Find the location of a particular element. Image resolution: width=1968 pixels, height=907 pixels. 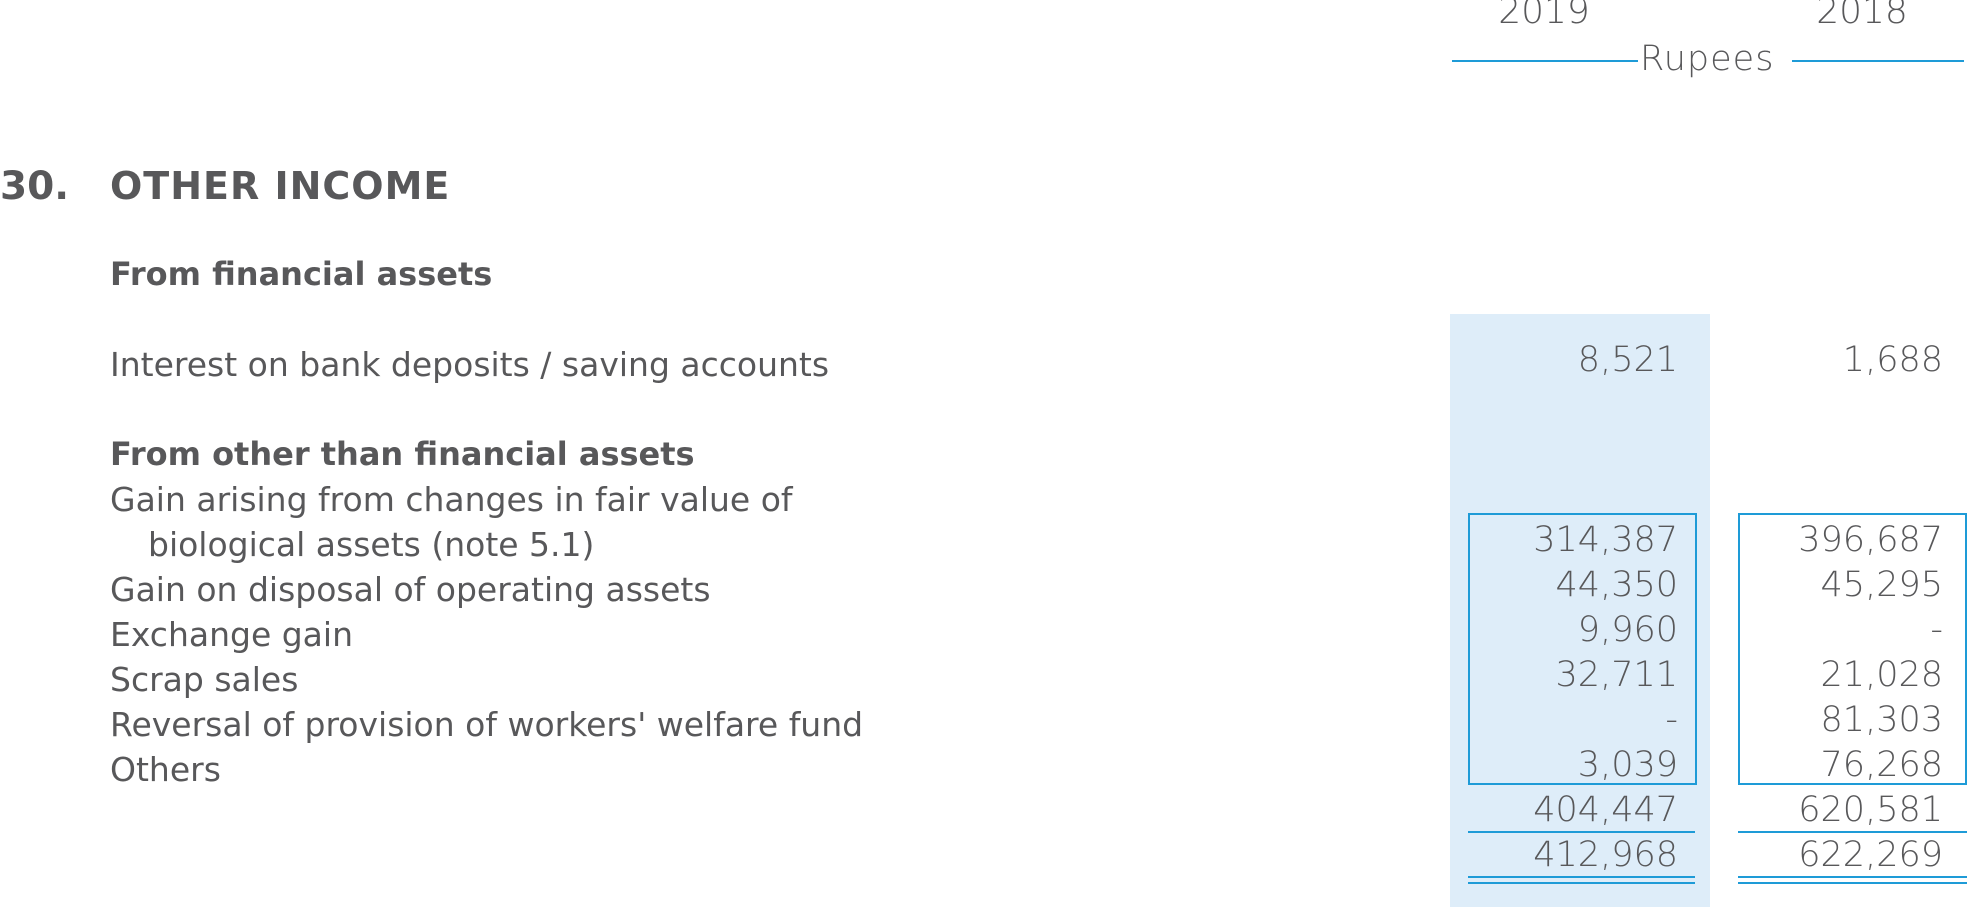

row-label: Exchange gain is located at coordinates (231, 634).